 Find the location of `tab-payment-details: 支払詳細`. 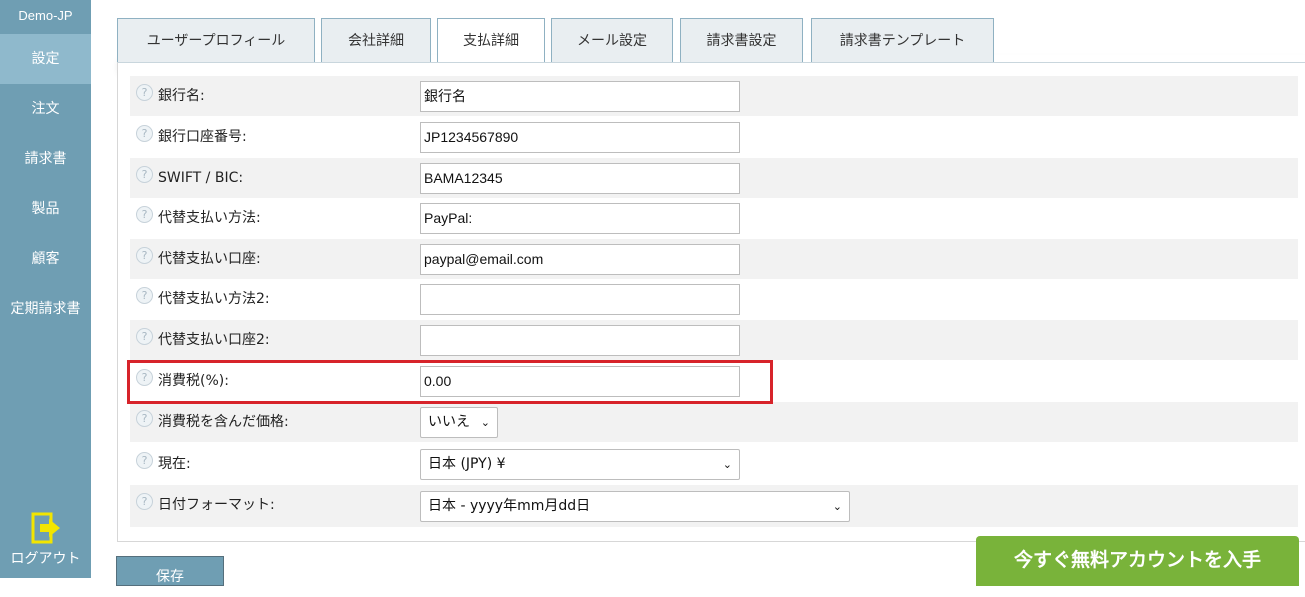

tab-payment-details: 支払詳細 is located at coordinates (491, 40).